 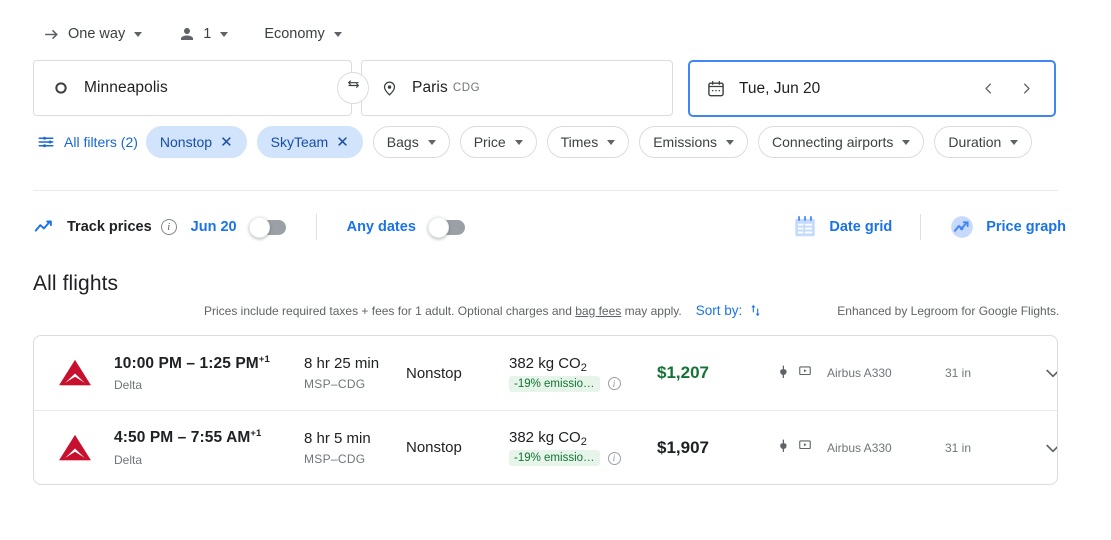 What do you see at coordinates (861, 227) in the screenshot?
I see `date-grid-label: Date grid` at bounding box center [861, 227].